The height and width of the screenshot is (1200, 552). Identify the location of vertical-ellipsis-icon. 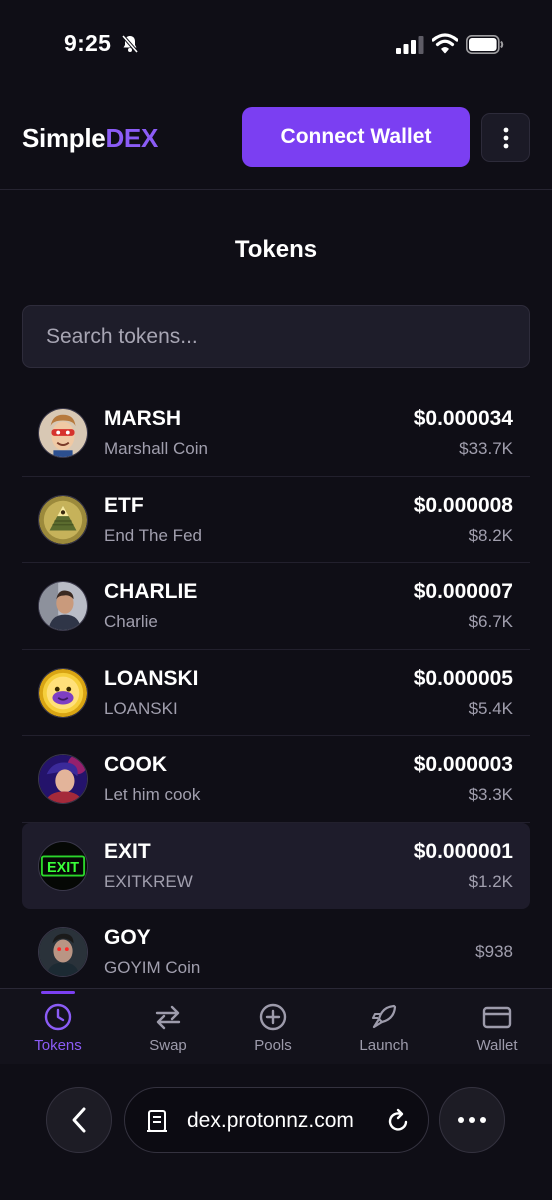
(505, 137).